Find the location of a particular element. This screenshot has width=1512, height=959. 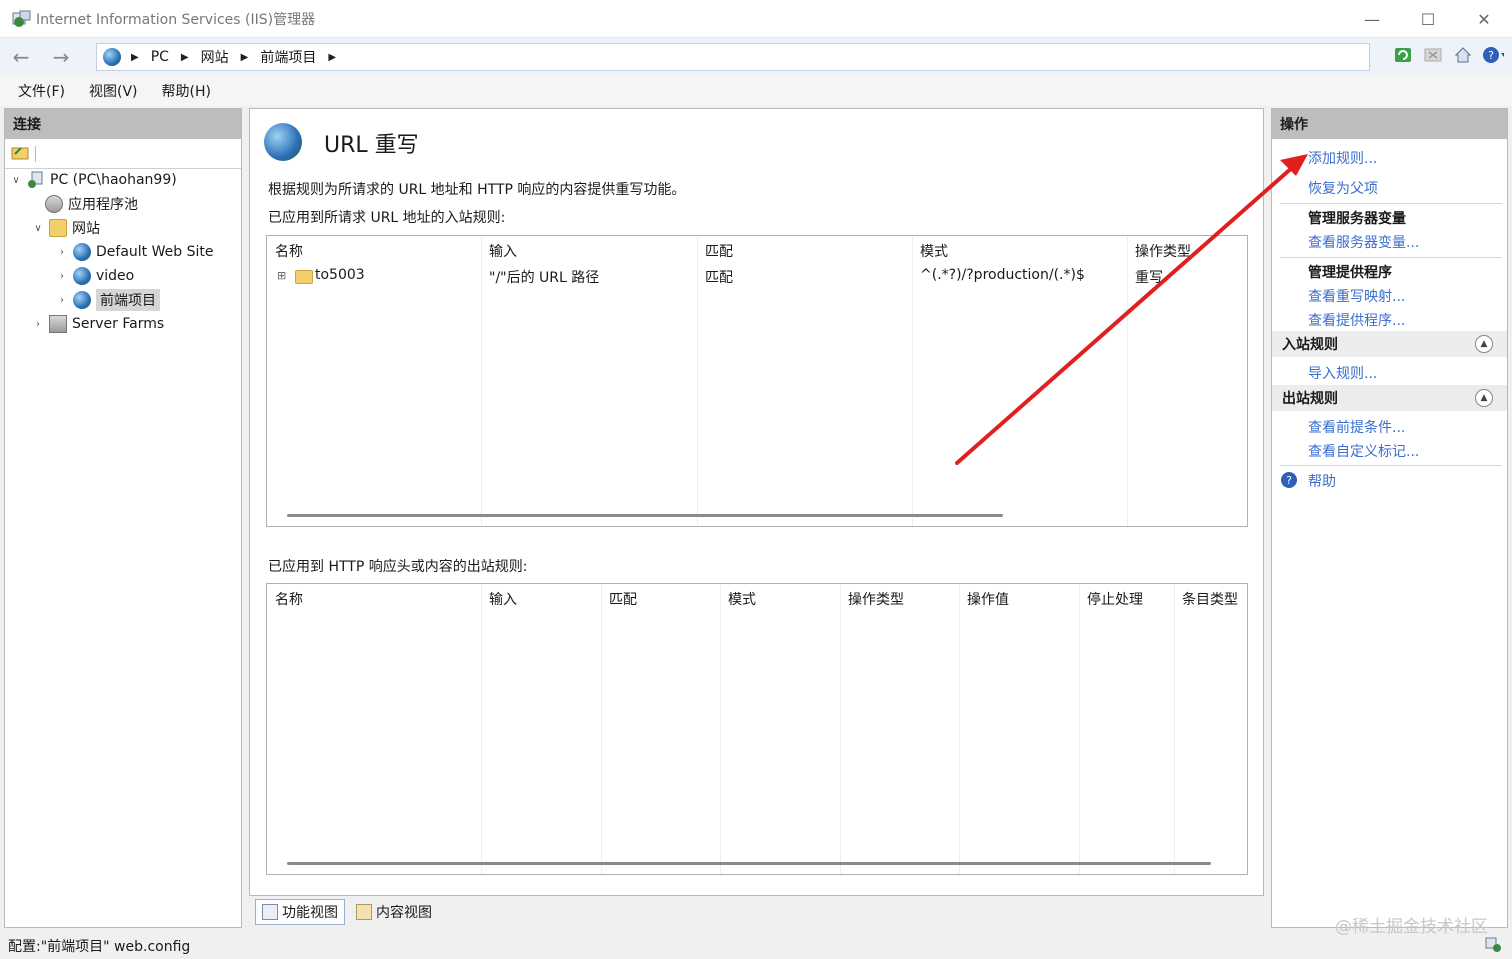

view-tabs: 功能视图 内容视图 is located at coordinates (347, 912).